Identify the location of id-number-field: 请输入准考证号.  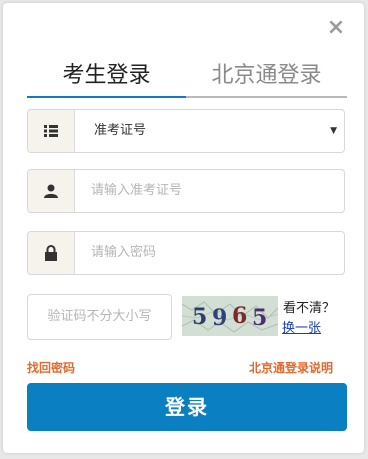
(186, 191).